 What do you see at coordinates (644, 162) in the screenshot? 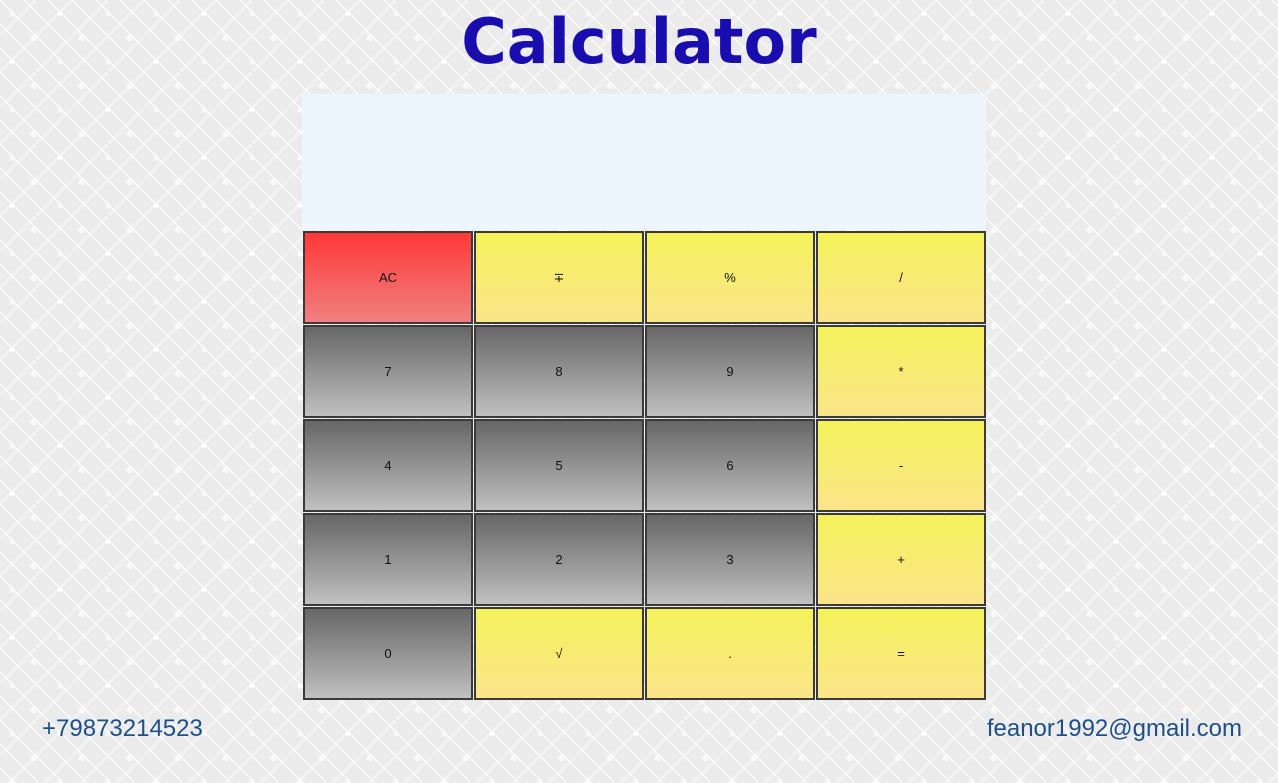
I see `calculator-display` at bounding box center [644, 162].